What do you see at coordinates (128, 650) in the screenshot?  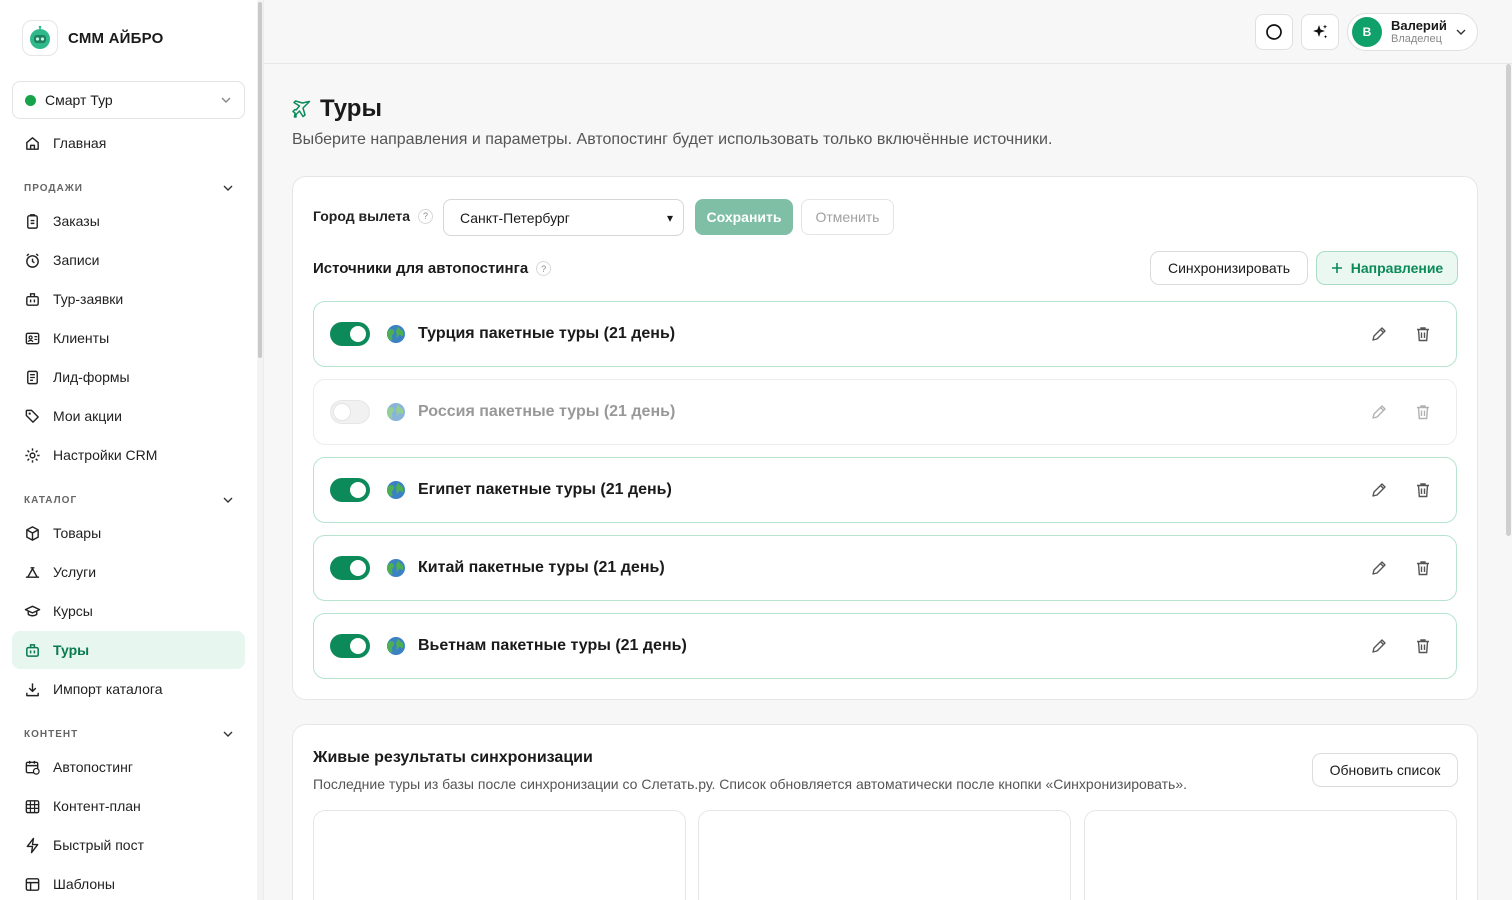 I see `sidebar-item-tours: Туры` at bounding box center [128, 650].